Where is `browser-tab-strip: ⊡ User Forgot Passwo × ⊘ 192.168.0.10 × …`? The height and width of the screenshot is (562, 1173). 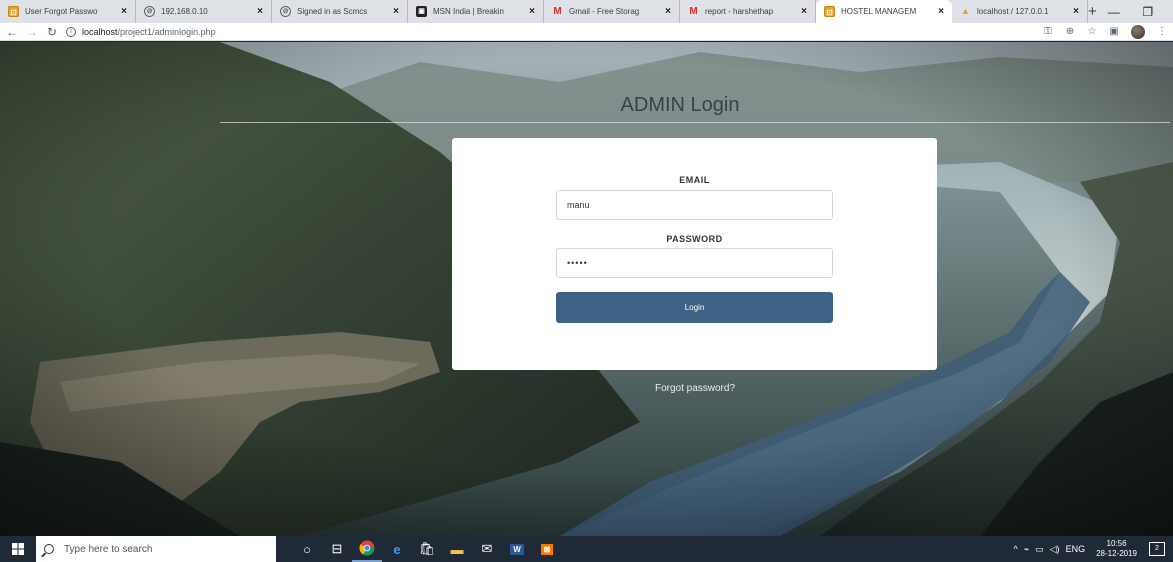 browser-tab-strip: ⊡ User Forgot Passwo × ⊘ 192.168.0.10 × … is located at coordinates (586, 11).